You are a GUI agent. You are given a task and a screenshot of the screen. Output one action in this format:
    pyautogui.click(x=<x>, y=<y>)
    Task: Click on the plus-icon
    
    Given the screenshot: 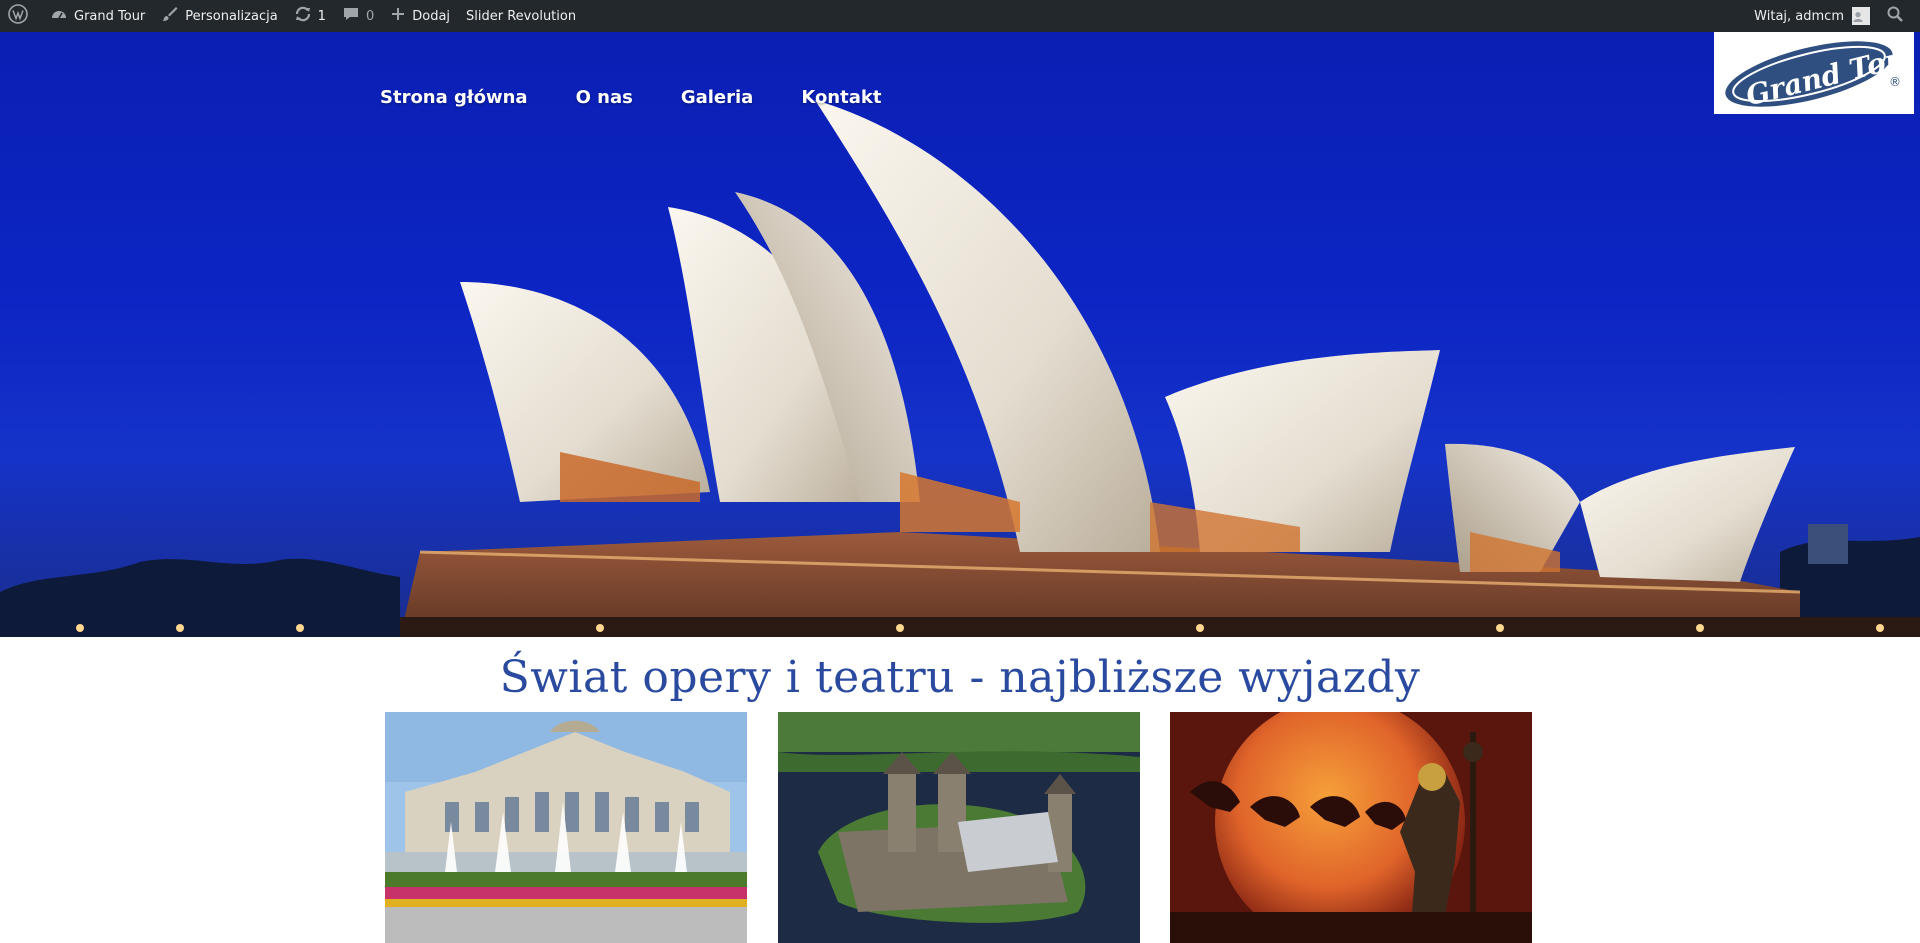 What is the action you would take?
    pyautogui.click(x=401, y=16)
    